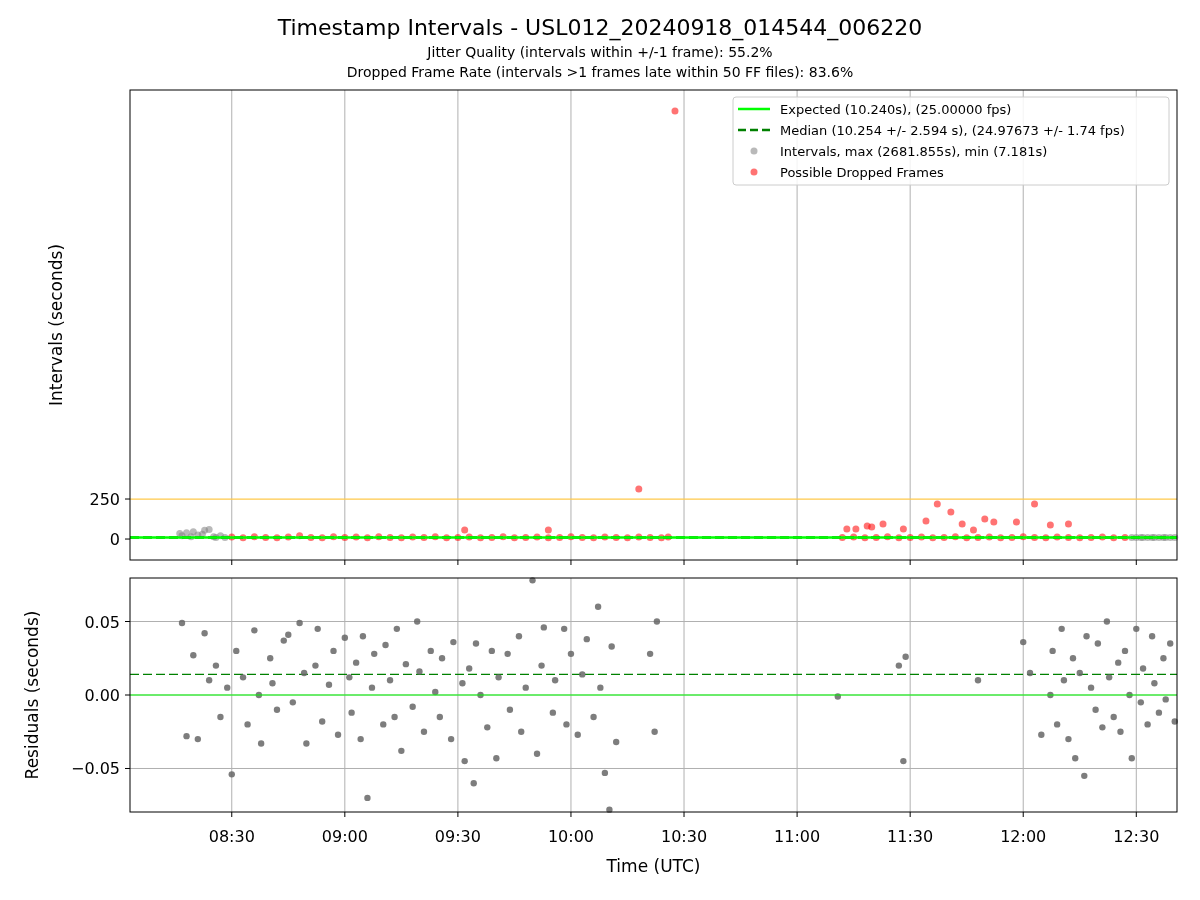  I want to click on x-tick-label: 12:30, so click(1136, 836).